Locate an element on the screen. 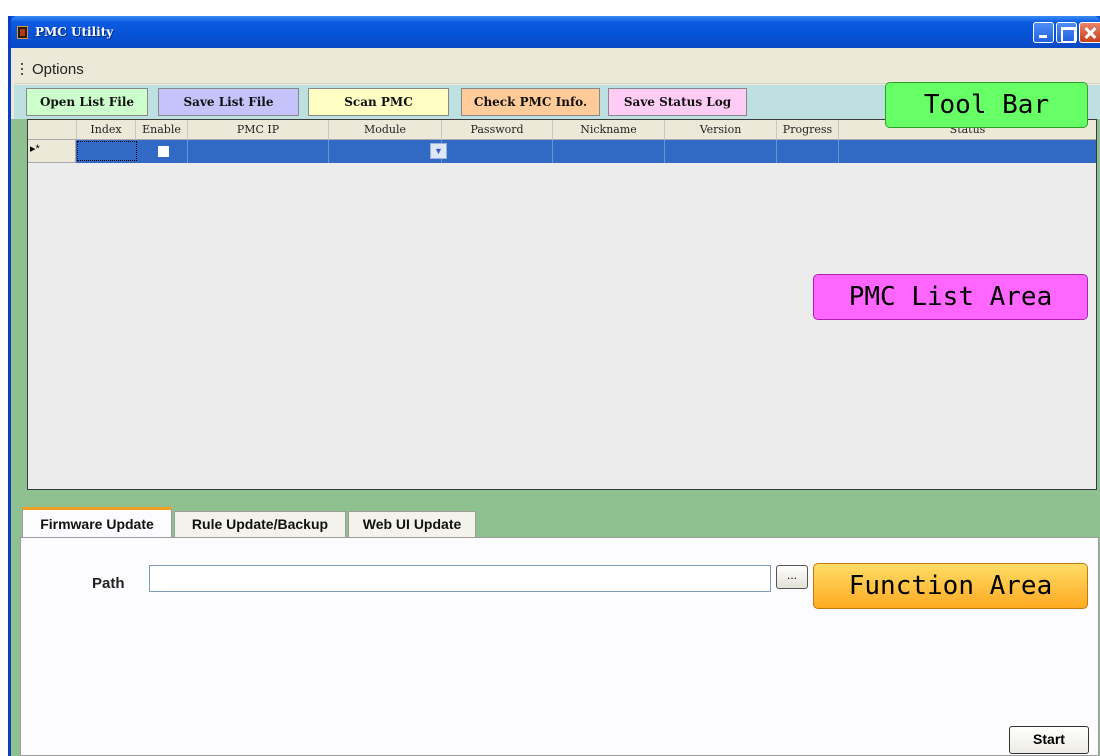 This screenshot has width=1100, height=756. table-row: ▸* ▼ is located at coordinates (562, 151).